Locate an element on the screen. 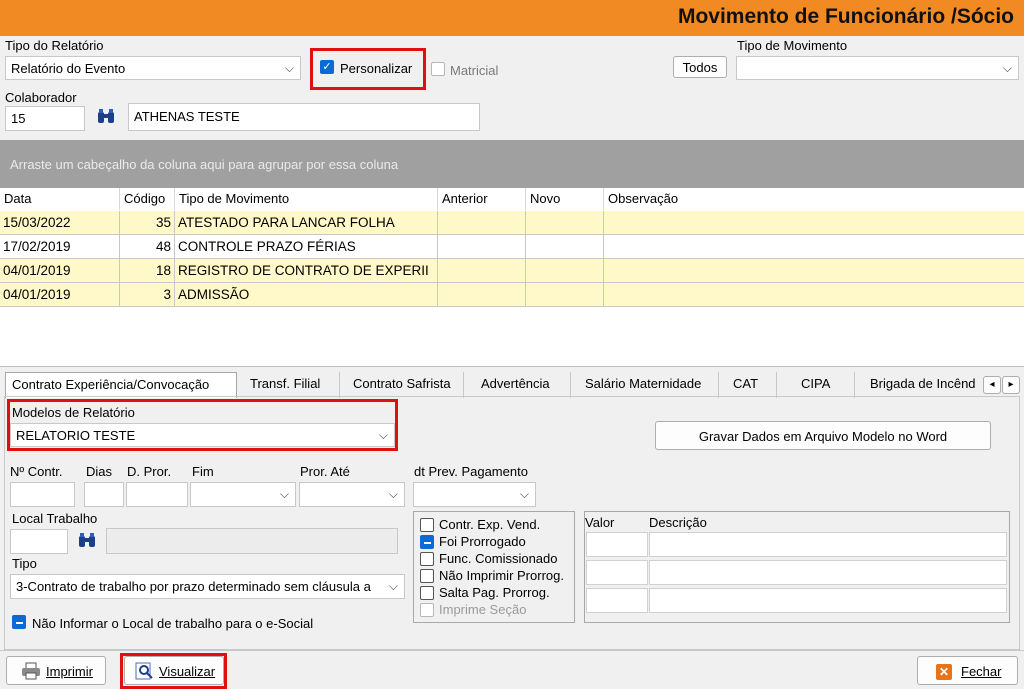 This screenshot has height=689, width=1024. cell-tipo: REGISTRO DE CONTRATO DE EXPERII is located at coordinates (306, 271).